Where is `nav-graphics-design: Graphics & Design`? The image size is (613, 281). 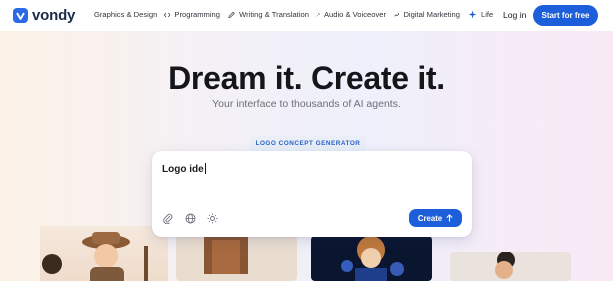 nav-graphics-design: Graphics & Design is located at coordinates (125, 14).